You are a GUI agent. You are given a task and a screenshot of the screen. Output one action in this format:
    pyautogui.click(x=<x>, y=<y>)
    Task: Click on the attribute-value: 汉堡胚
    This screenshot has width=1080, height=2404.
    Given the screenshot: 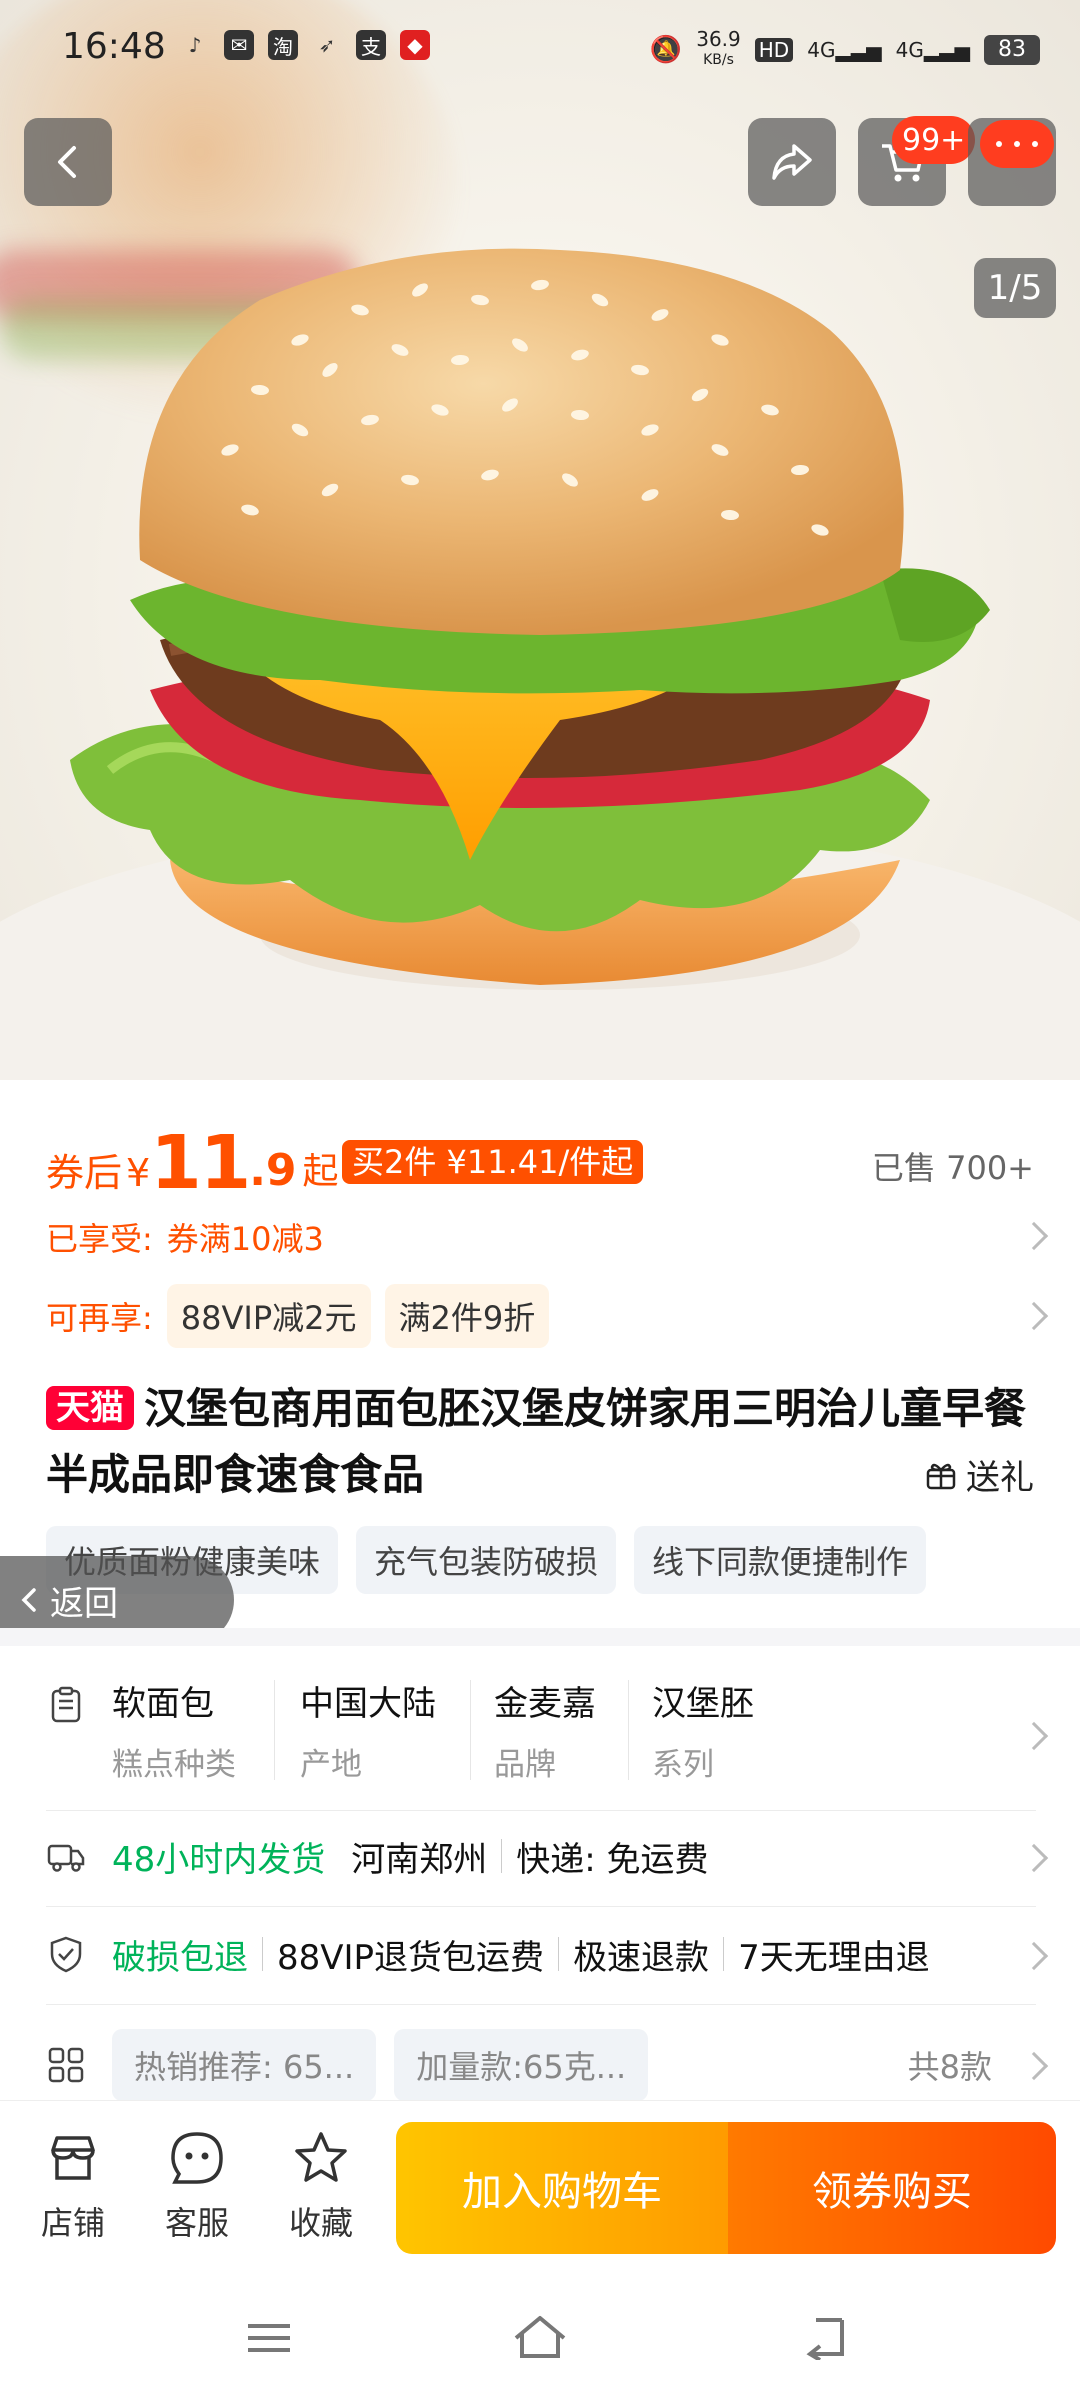 What is the action you would take?
    pyautogui.click(x=703, y=1704)
    